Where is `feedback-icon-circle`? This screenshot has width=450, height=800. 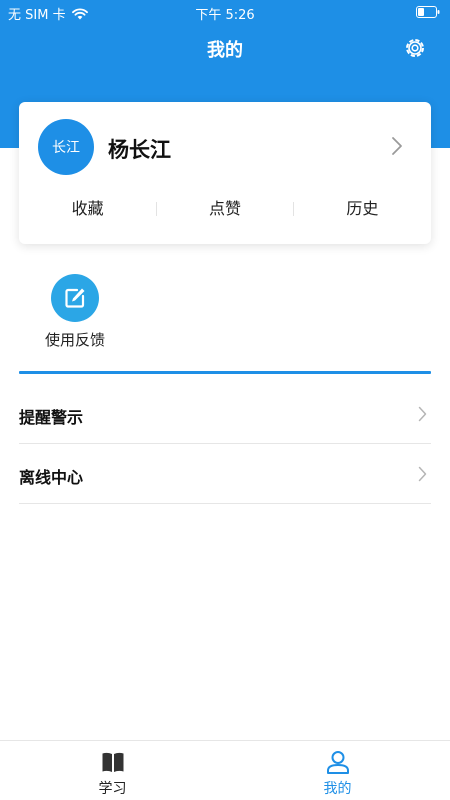 feedback-icon-circle is located at coordinates (75, 298).